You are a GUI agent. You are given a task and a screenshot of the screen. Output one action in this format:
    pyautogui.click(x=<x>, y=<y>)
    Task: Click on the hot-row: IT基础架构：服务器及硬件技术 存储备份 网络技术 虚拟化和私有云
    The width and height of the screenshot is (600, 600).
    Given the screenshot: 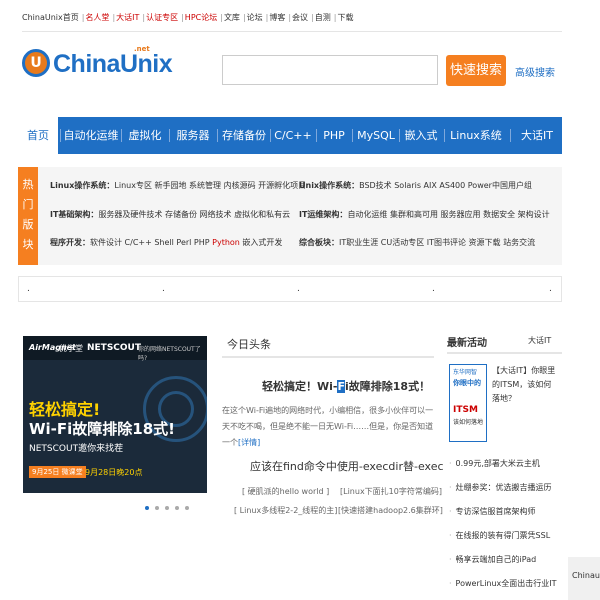 What is the action you would take?
    pyautogui.click(x=170, y=214)
    